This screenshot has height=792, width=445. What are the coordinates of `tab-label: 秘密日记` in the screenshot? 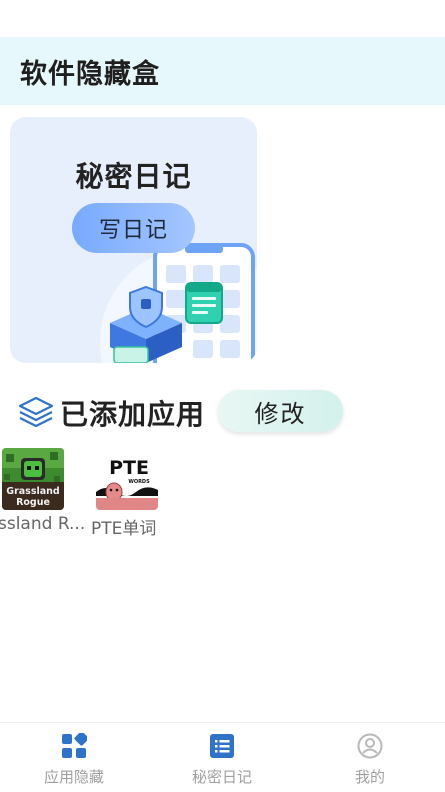 It's located at (221, 777).